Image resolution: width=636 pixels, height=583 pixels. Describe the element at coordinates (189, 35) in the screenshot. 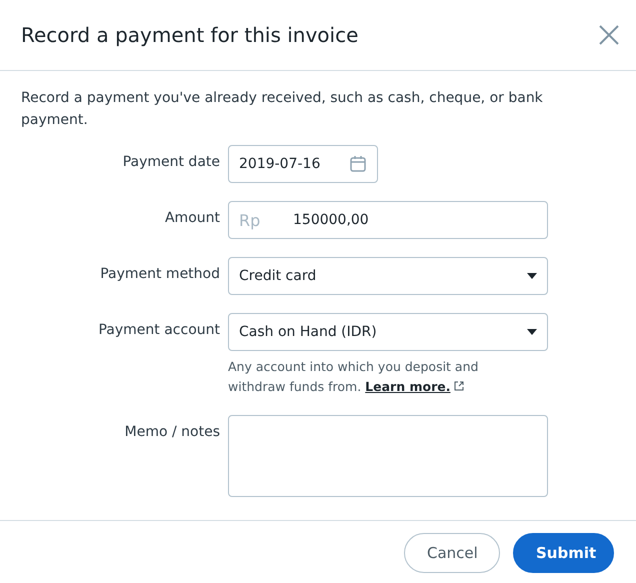

I see `dialog-title: Record a payment for this invoice` at that location.